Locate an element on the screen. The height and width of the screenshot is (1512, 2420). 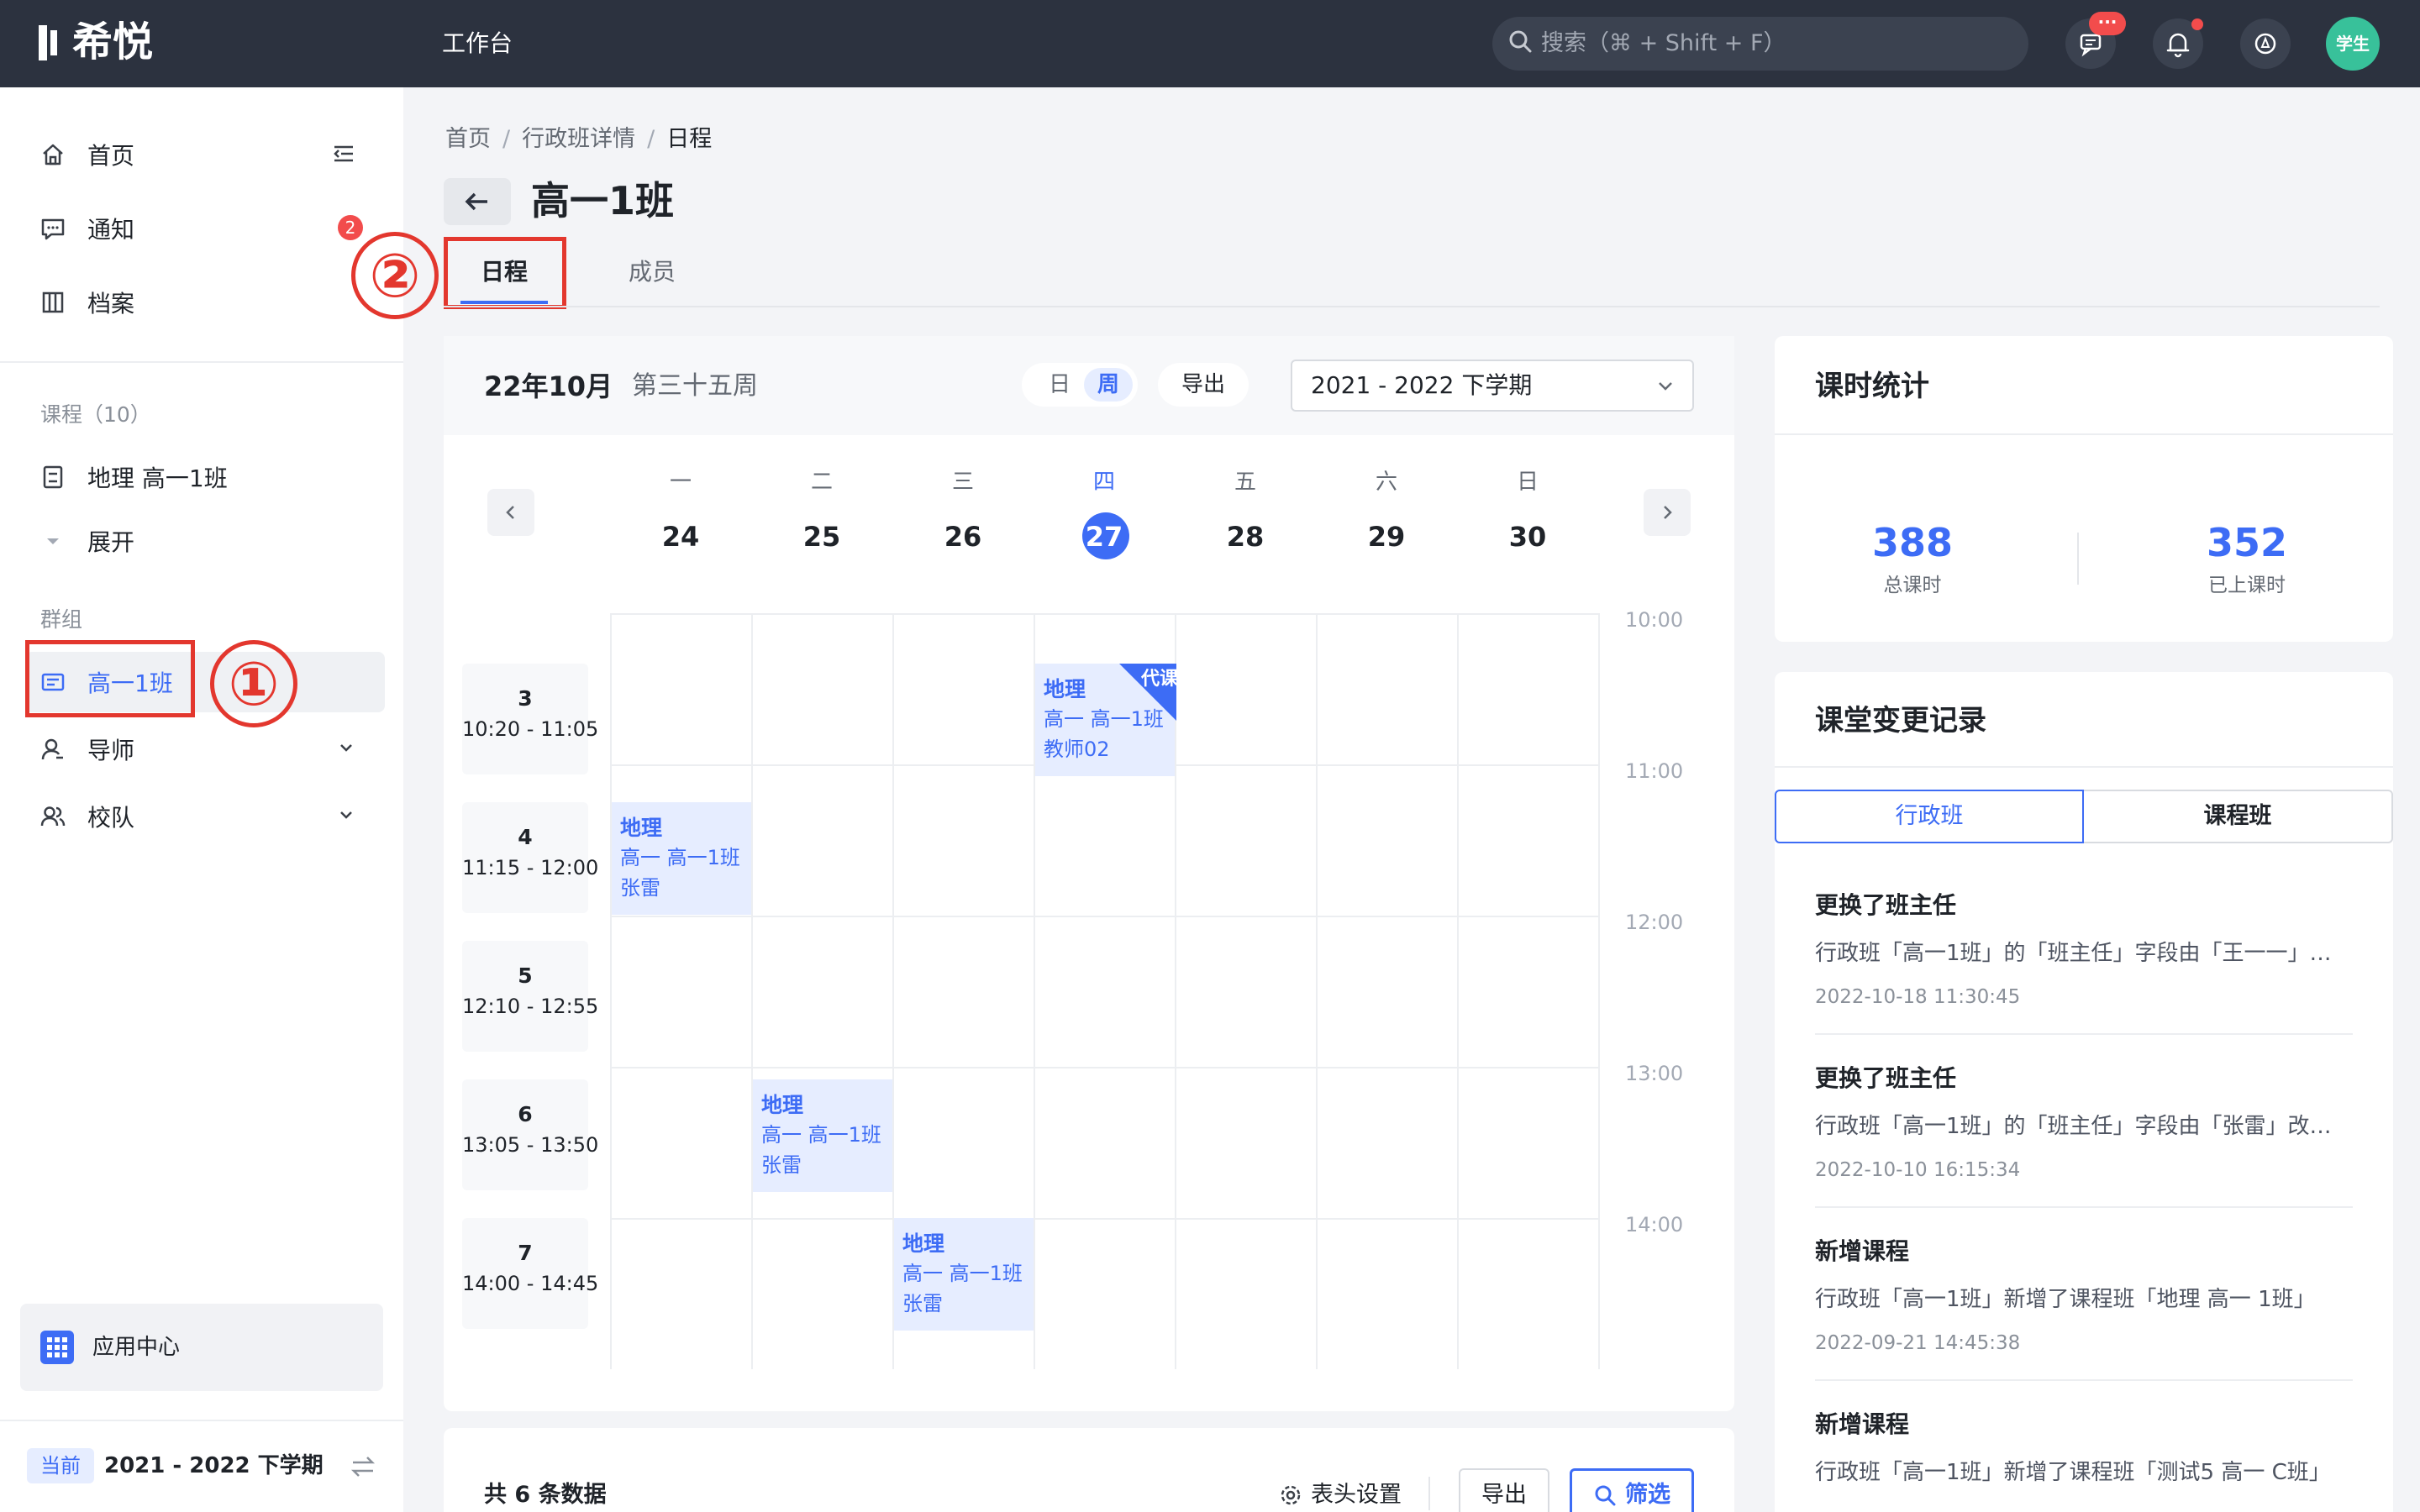
apps-button is located at coordinates (2266, 43).